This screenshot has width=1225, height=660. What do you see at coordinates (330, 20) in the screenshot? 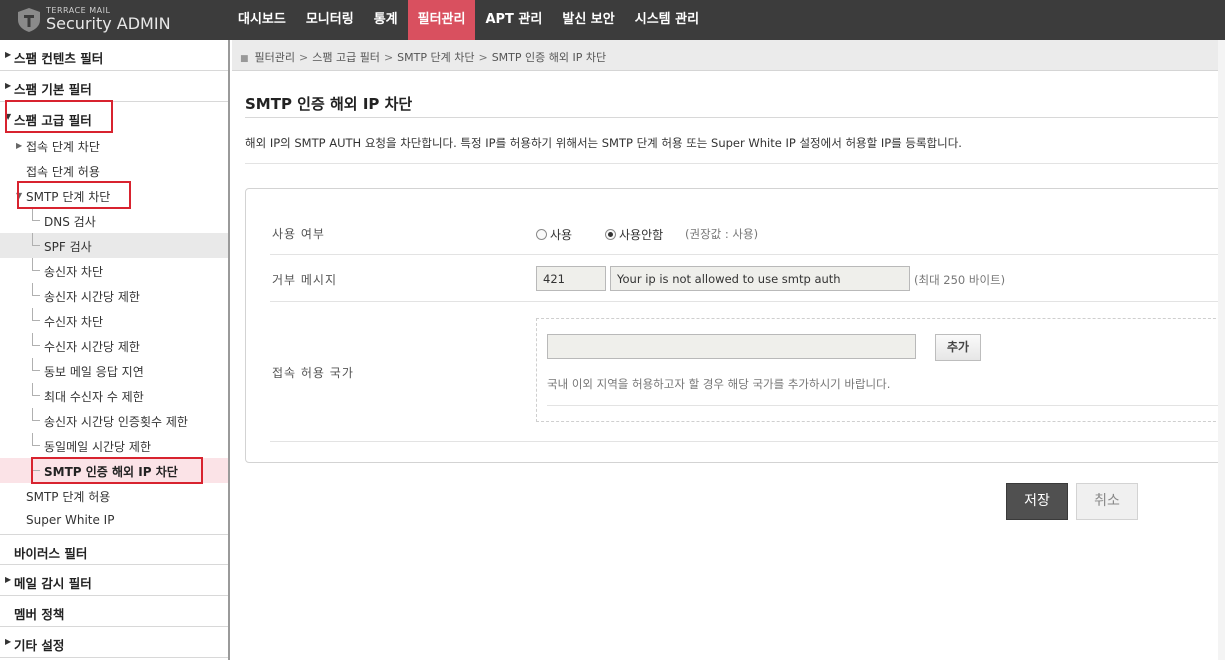
I see `nav-monitoring: 모니터링` at bounding box center [330, 20].